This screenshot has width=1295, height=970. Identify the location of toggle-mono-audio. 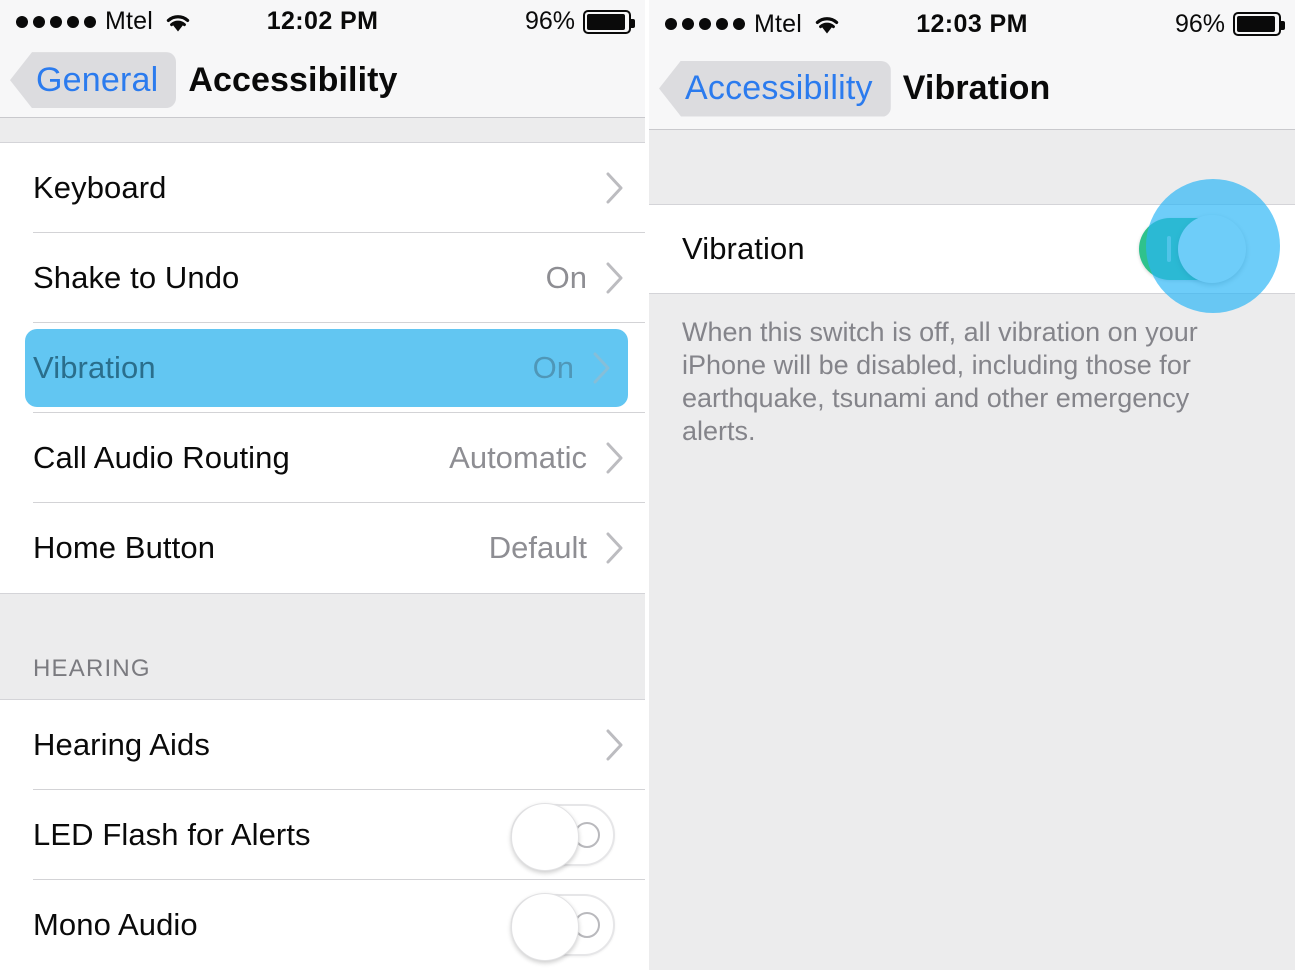
(563, 927).